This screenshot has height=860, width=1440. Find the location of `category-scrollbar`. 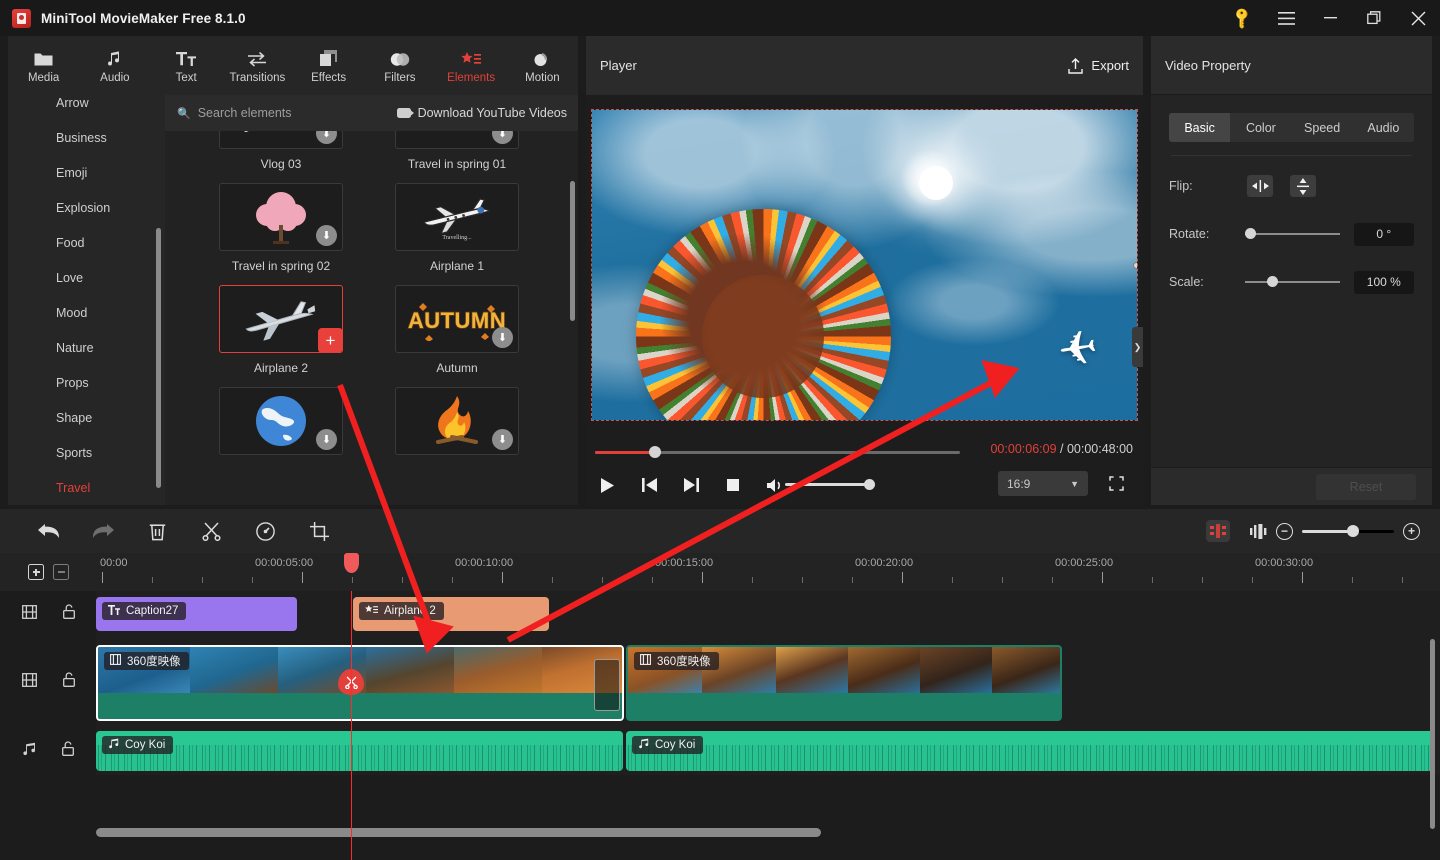

category-scrollbar is located at coordinates (158, 358).